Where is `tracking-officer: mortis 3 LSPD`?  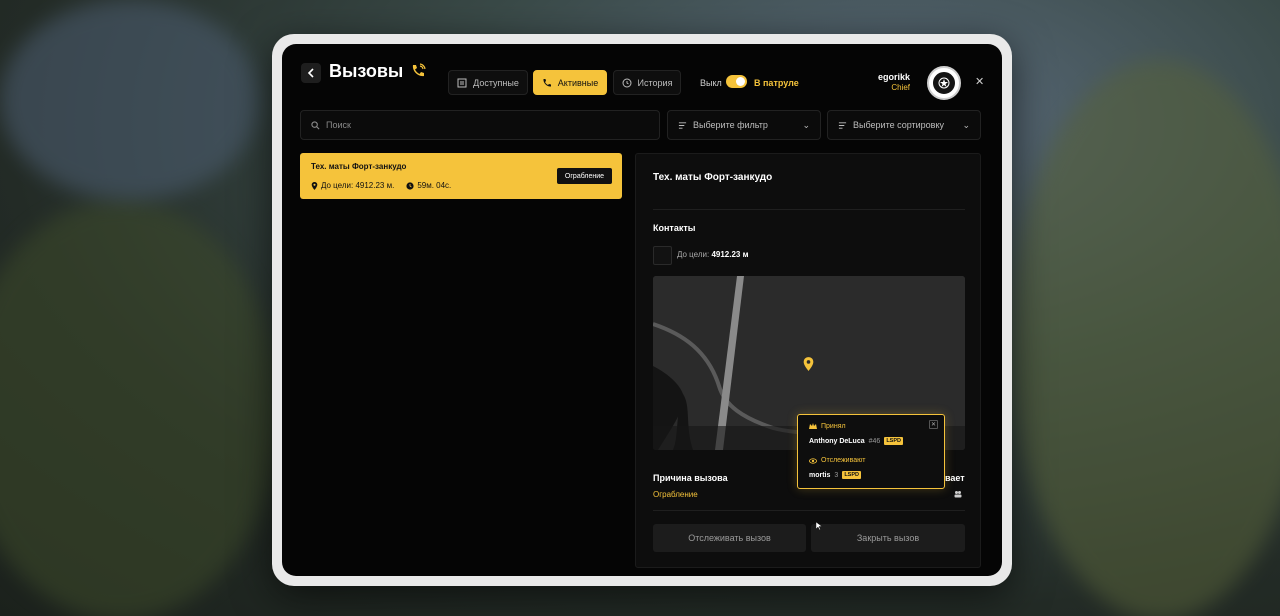
tracking-officer: mortis 3 LSPD is located at coordinates (835, 475).